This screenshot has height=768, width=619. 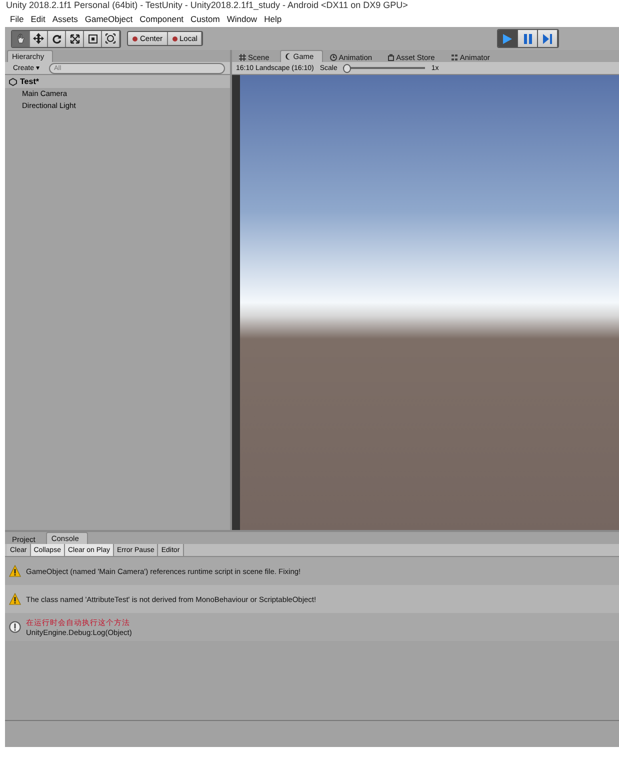 I want to click on menu-item: GameObject, so click(x=108, y=19).